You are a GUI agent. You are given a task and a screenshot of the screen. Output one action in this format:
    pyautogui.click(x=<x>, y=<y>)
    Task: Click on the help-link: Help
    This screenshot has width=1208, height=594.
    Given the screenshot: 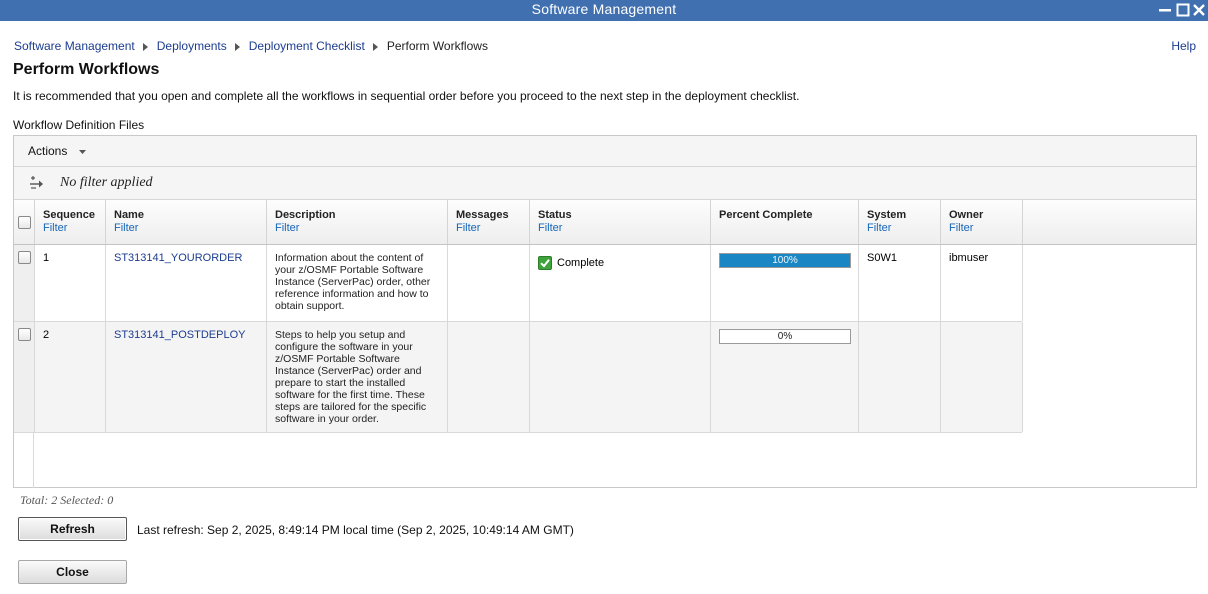 What is the action you would take?
    pyautogui.click(x=1183, y=46)
    